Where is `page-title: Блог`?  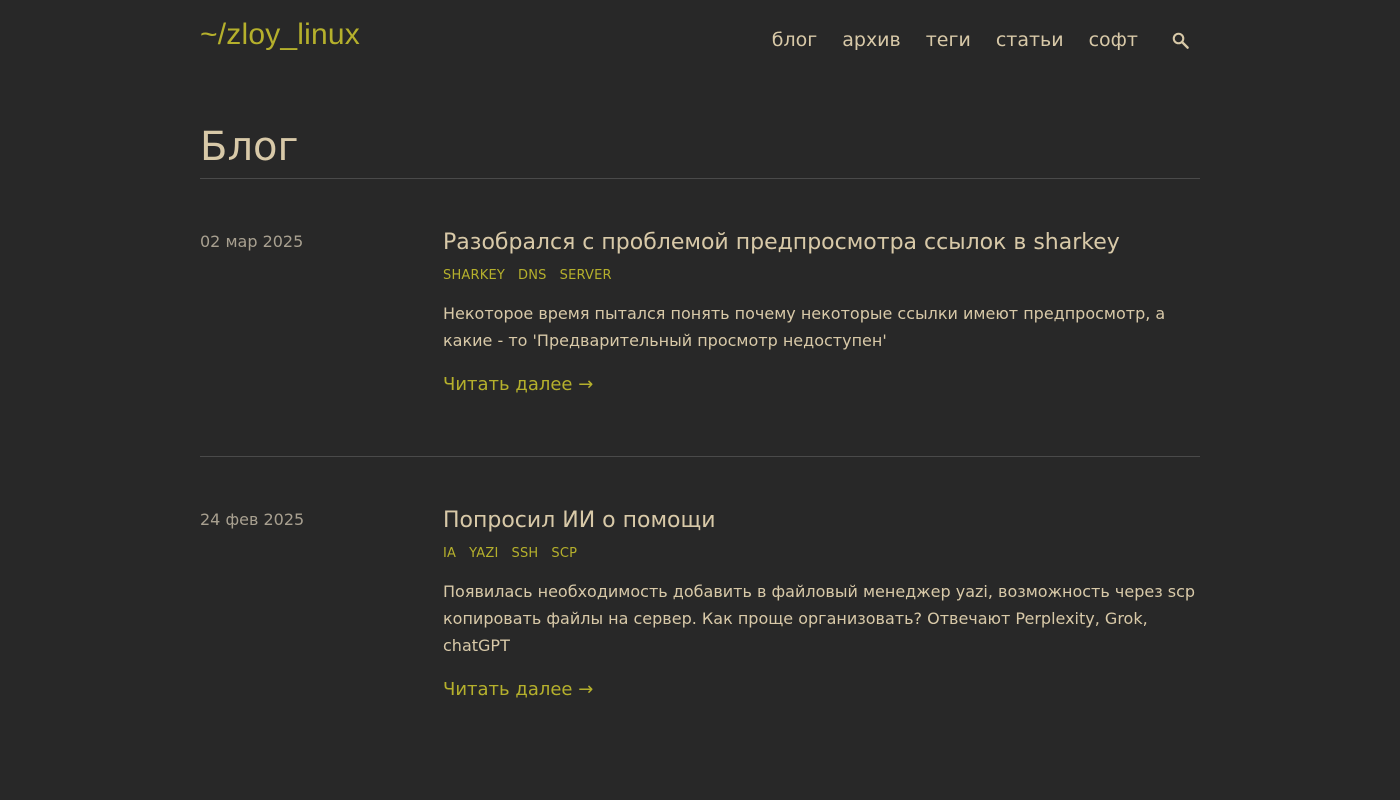 page-title: Блог is located at coordinates (700, 151).